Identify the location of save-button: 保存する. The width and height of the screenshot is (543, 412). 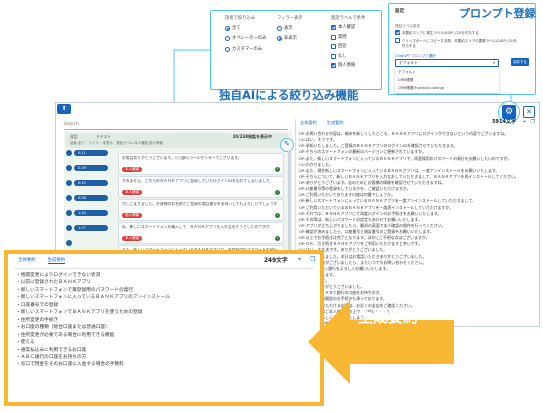
(520, 62).